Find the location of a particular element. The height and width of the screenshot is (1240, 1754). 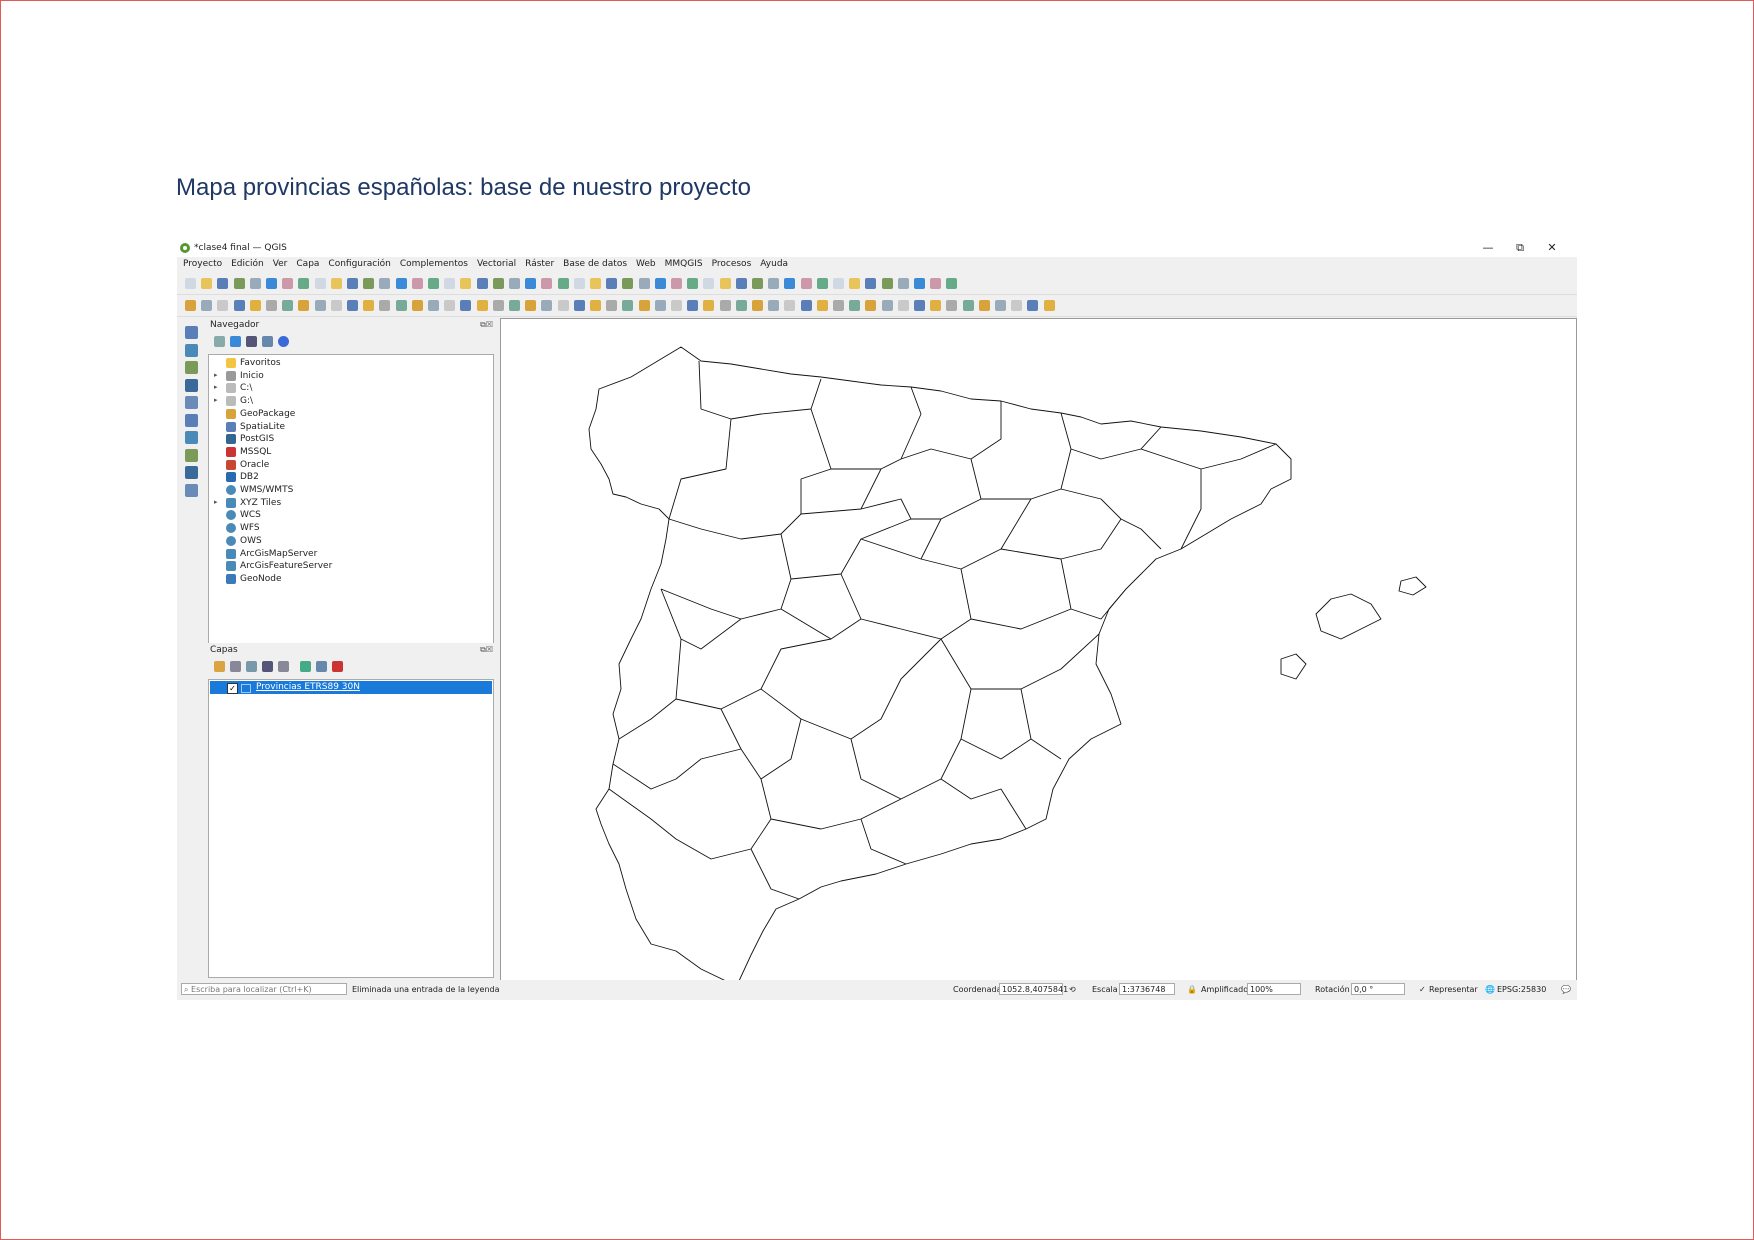

menu-ayuda: Ayuda is located at coordinates (774, 264).